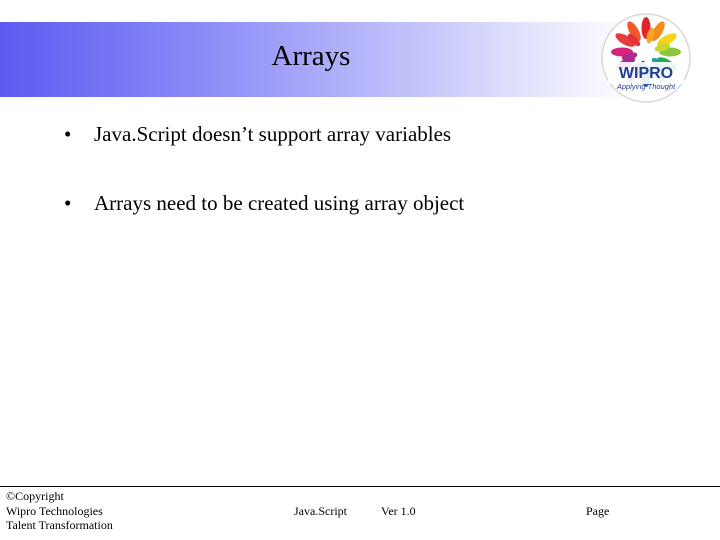 Image resolution: width=720 pixels, height=540 pixels. What do you see at coordinates (54, 510) in the screenshot?
I see `footer-company: Wipro Technologies` at bounding box center [54, 510].